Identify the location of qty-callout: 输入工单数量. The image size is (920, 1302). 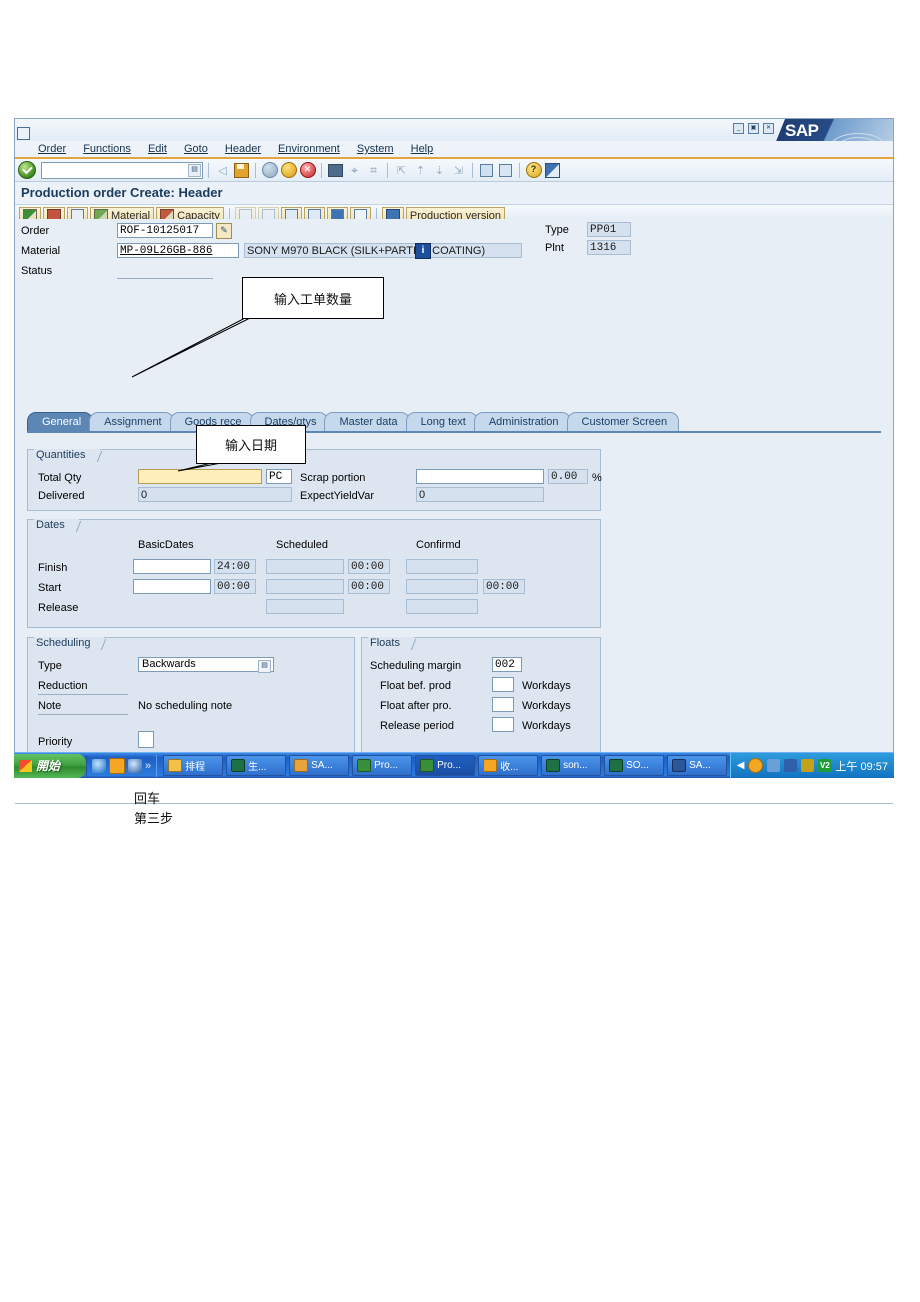
(313, 298).